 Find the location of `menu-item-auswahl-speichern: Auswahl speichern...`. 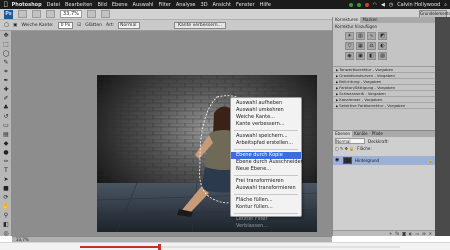

menu-item-auswahl-speichern: Auswahl speichern... is located at coordinates (266, 136).